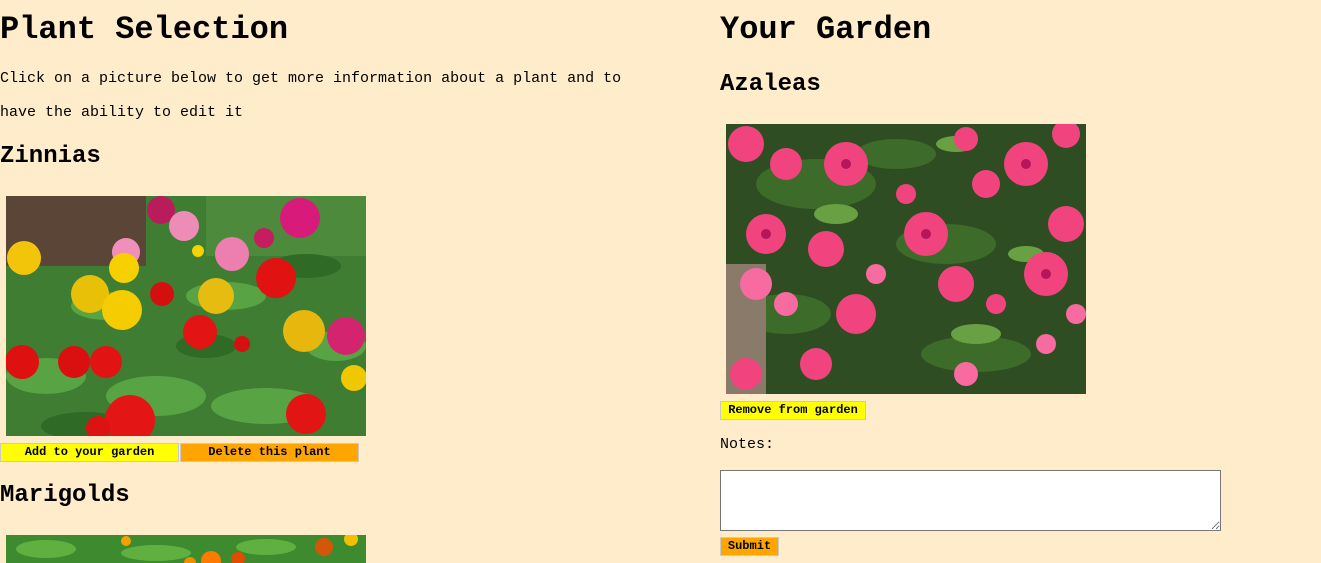 This screenshot has height=563, width=1321. I want to click on plant-selection-title: Plant Selection, so click(144, 29).